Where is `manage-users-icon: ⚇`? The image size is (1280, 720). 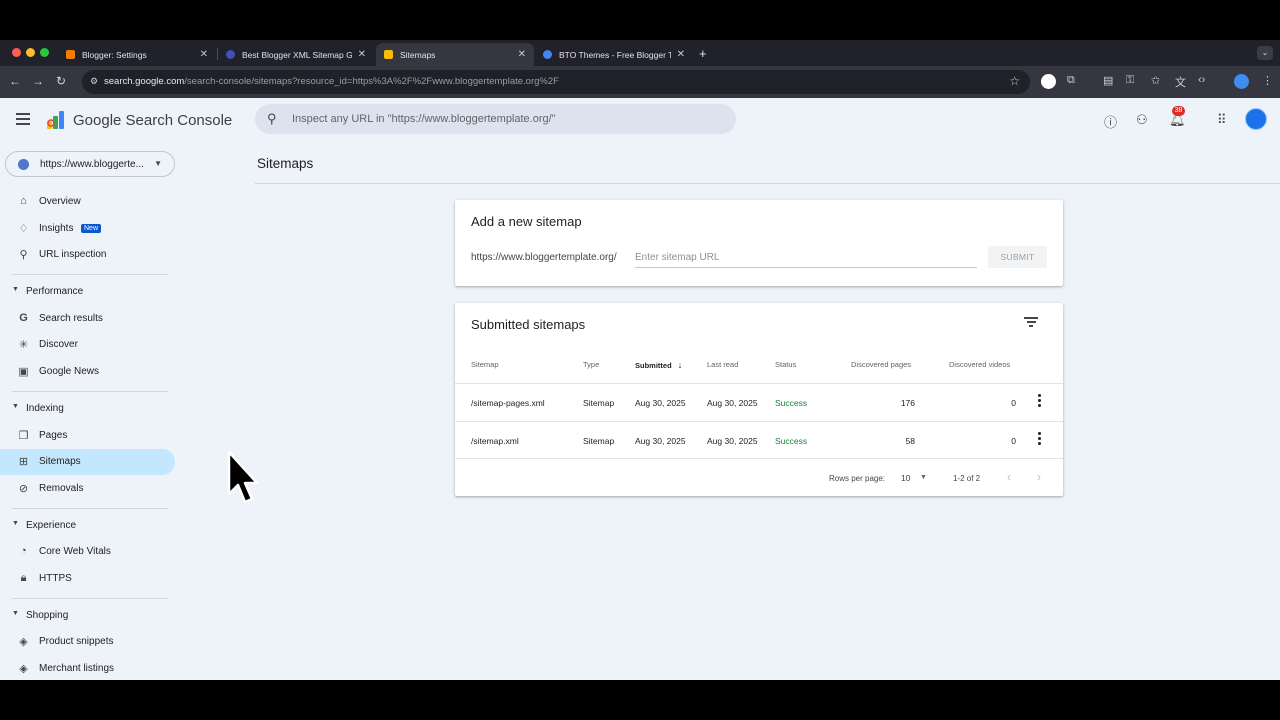
manage-users-icon: ⚇ is located at coordinates (1142, 120).